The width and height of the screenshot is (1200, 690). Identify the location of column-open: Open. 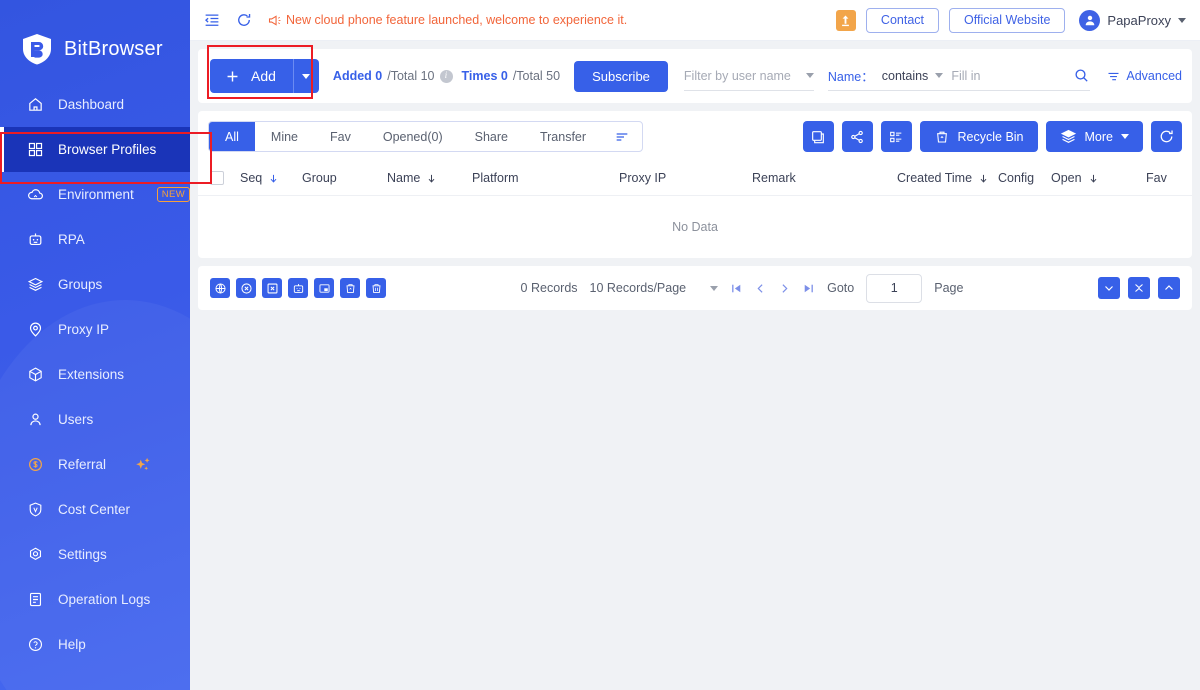
(1098, 178).